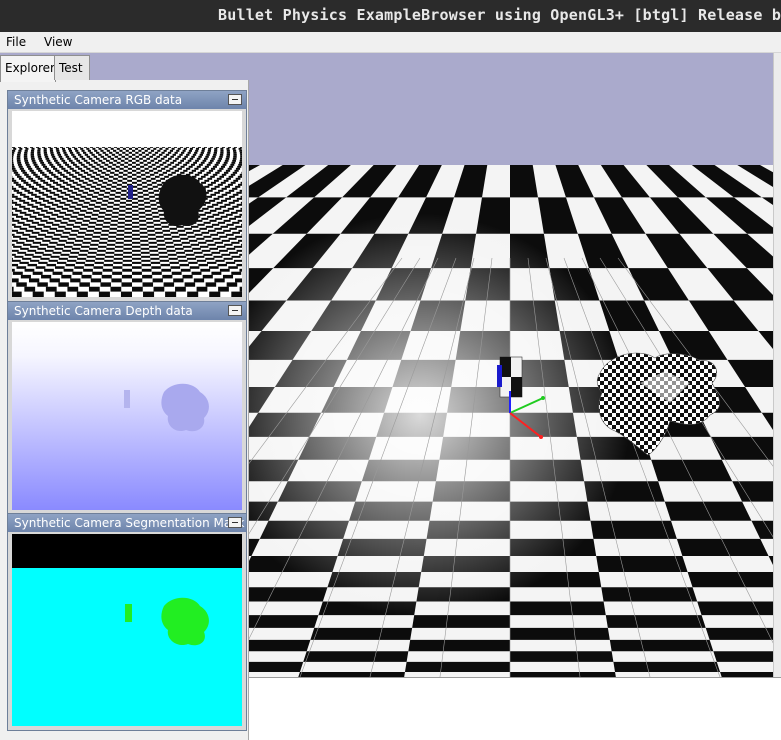 This screenshot has height=740, width=781. Describe the element at coordinates (127, 311) in the screenshot. I see `depth-panel-header: Synthetic Camera Depth data` at that location.